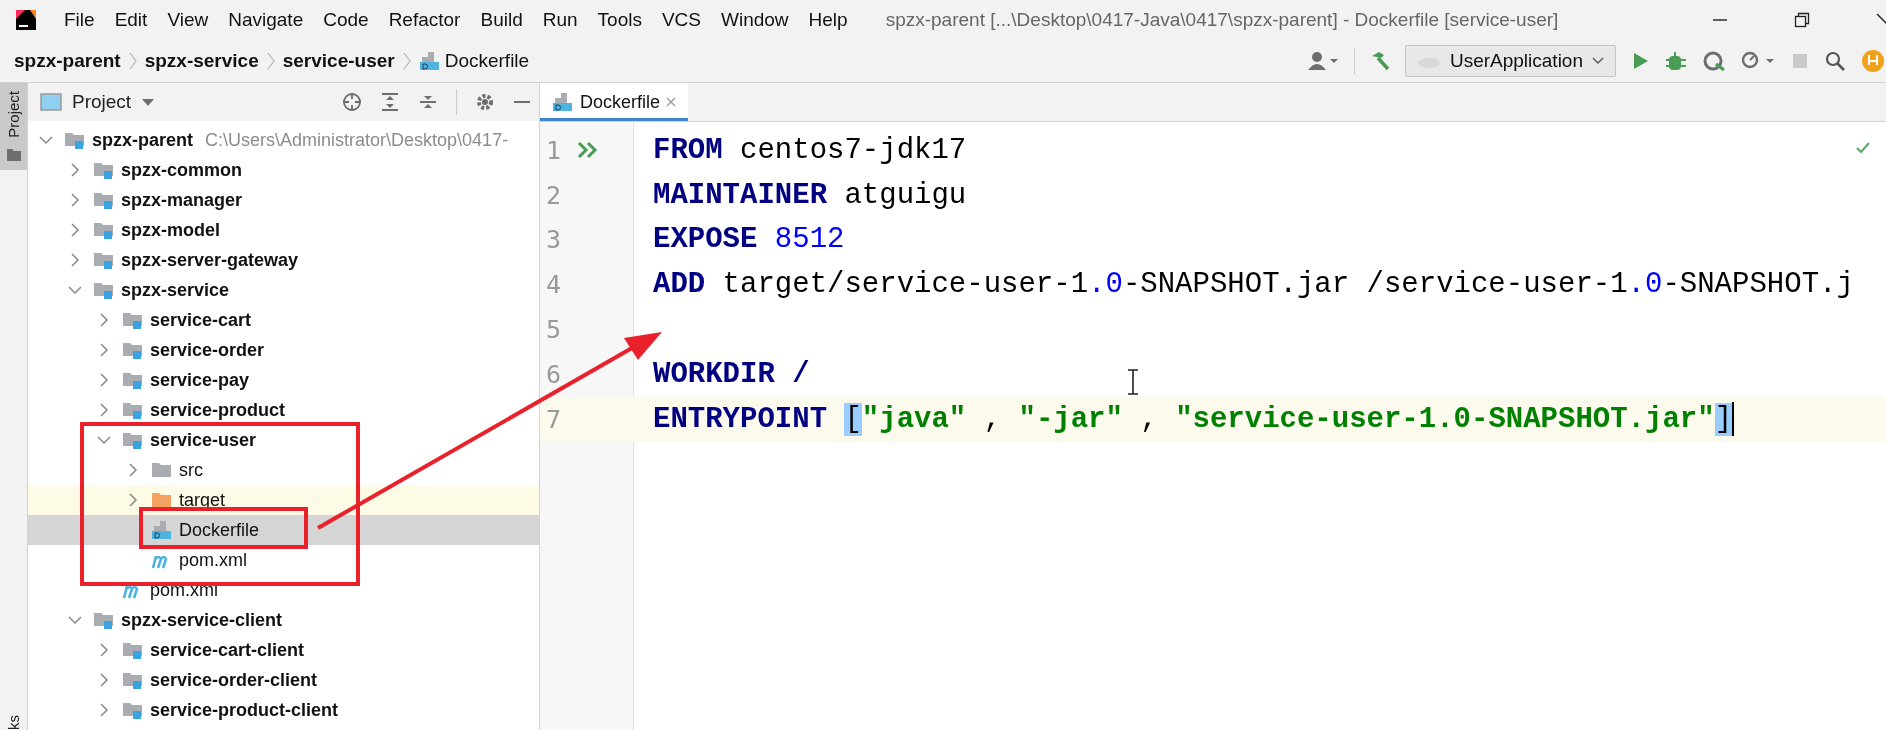 The width and height of the screenshot is (1886, 730). I want to click on tree-item: Dockerfile, so click(283, 530).